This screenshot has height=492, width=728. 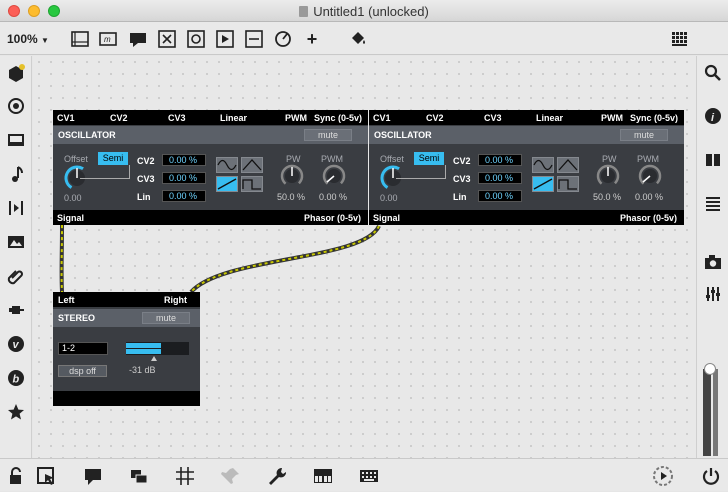 What do you see at coordinates (17, 476) in the screenshot?
I see `lock-icon` at bounding box center [17, 476].